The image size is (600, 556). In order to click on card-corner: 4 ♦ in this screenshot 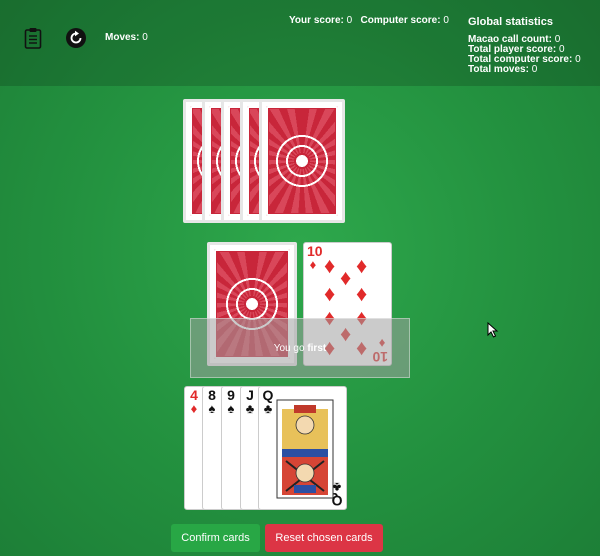, I will do `click(194, 401)`.